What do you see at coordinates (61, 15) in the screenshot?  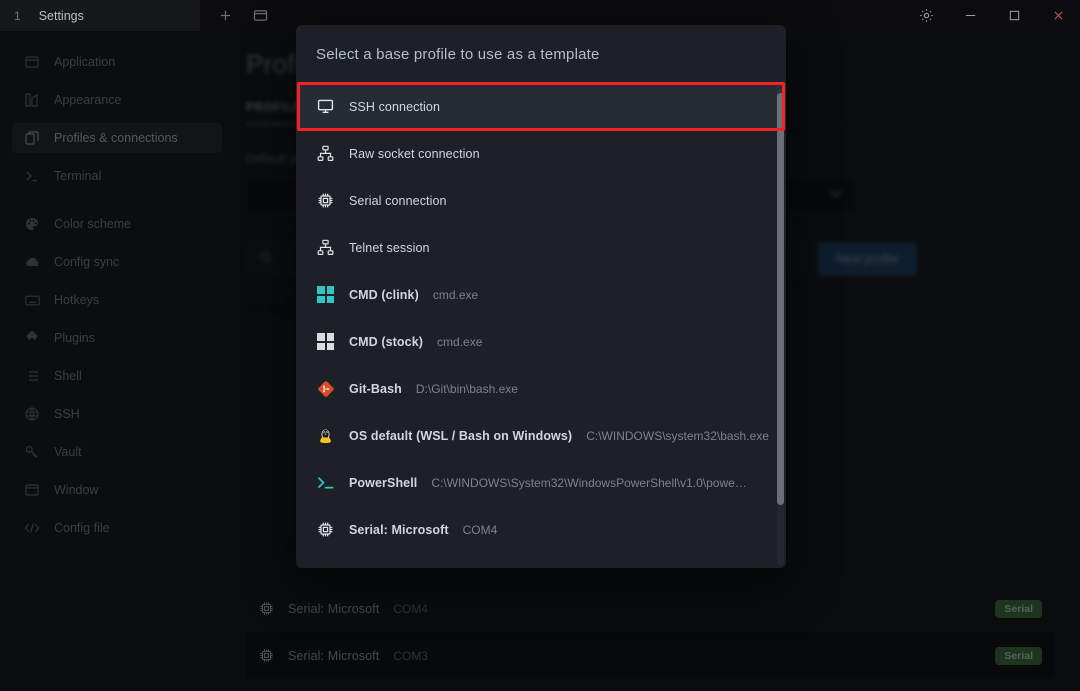 I see `tab-label: Settings` at bounding box center [61, 15].